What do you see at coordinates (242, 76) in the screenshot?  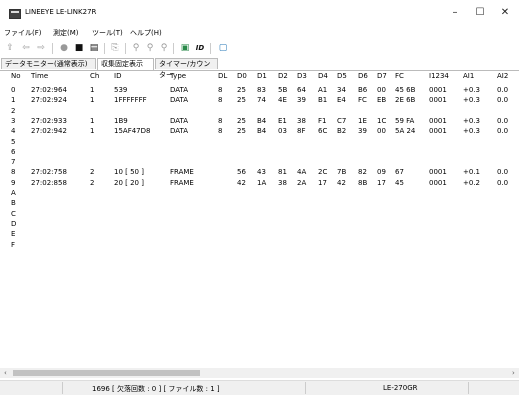 I see `column-header-d0: D0` at bounding box center [242, 76].